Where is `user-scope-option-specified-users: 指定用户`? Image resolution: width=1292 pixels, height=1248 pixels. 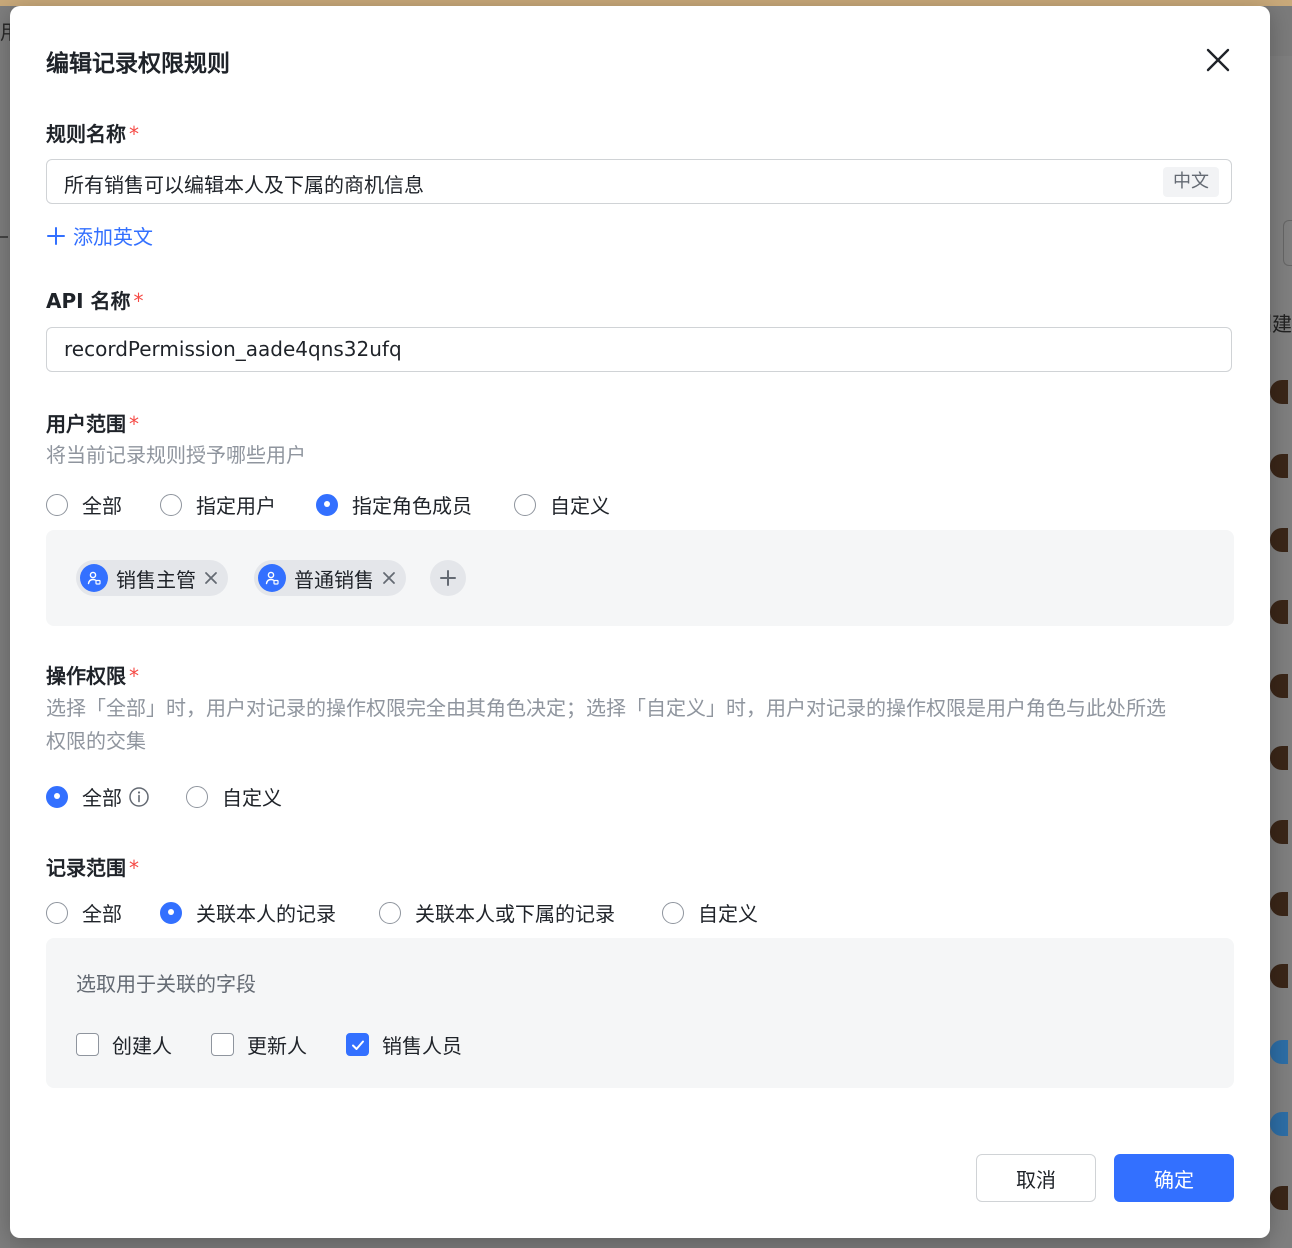
user-scope-option-specified-users: 指定用户 is located at coordinates (238, 504).